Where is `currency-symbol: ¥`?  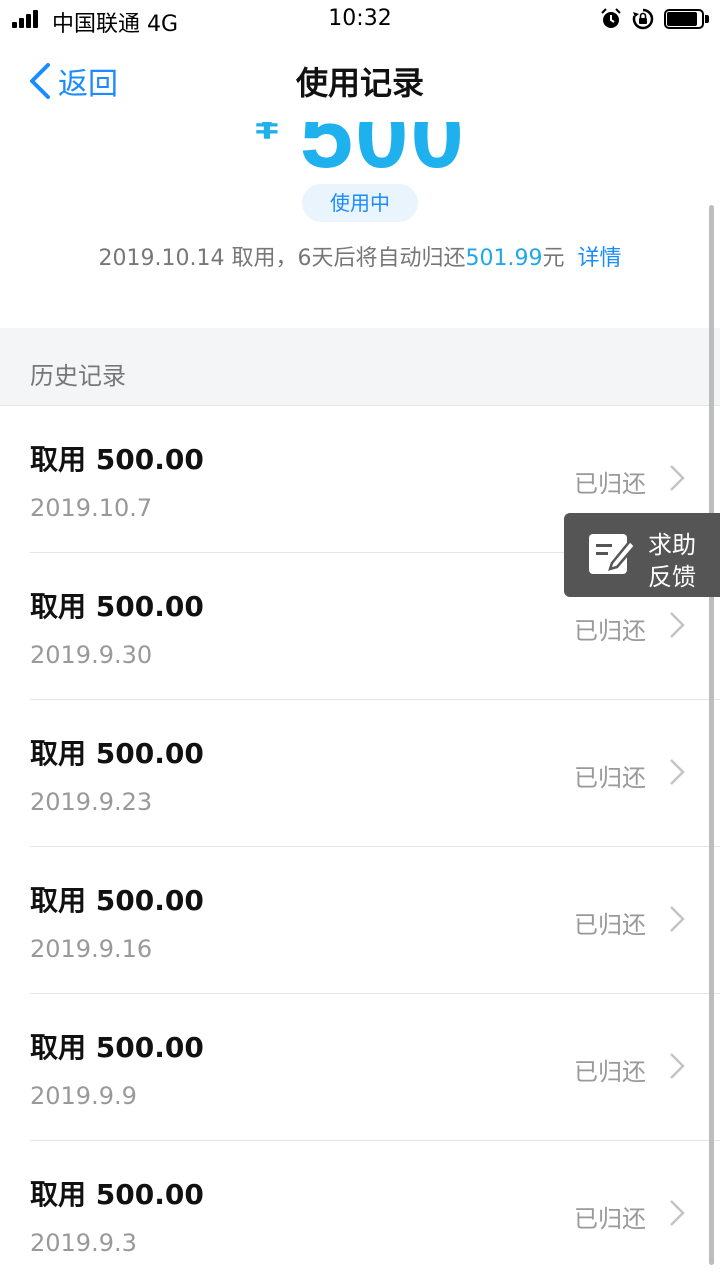
currency-symbol: ¥ is located at coordinates (268, 135).